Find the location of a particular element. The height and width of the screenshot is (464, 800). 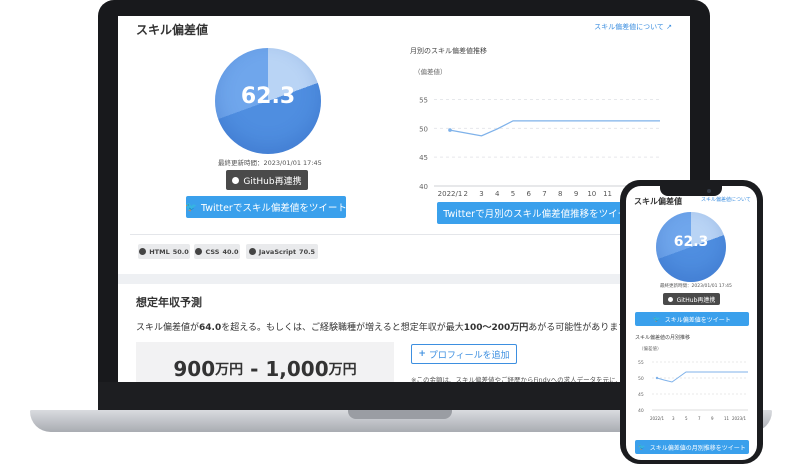

github-relink-button: GitHub再連携 is located at coordinates (267, 180).